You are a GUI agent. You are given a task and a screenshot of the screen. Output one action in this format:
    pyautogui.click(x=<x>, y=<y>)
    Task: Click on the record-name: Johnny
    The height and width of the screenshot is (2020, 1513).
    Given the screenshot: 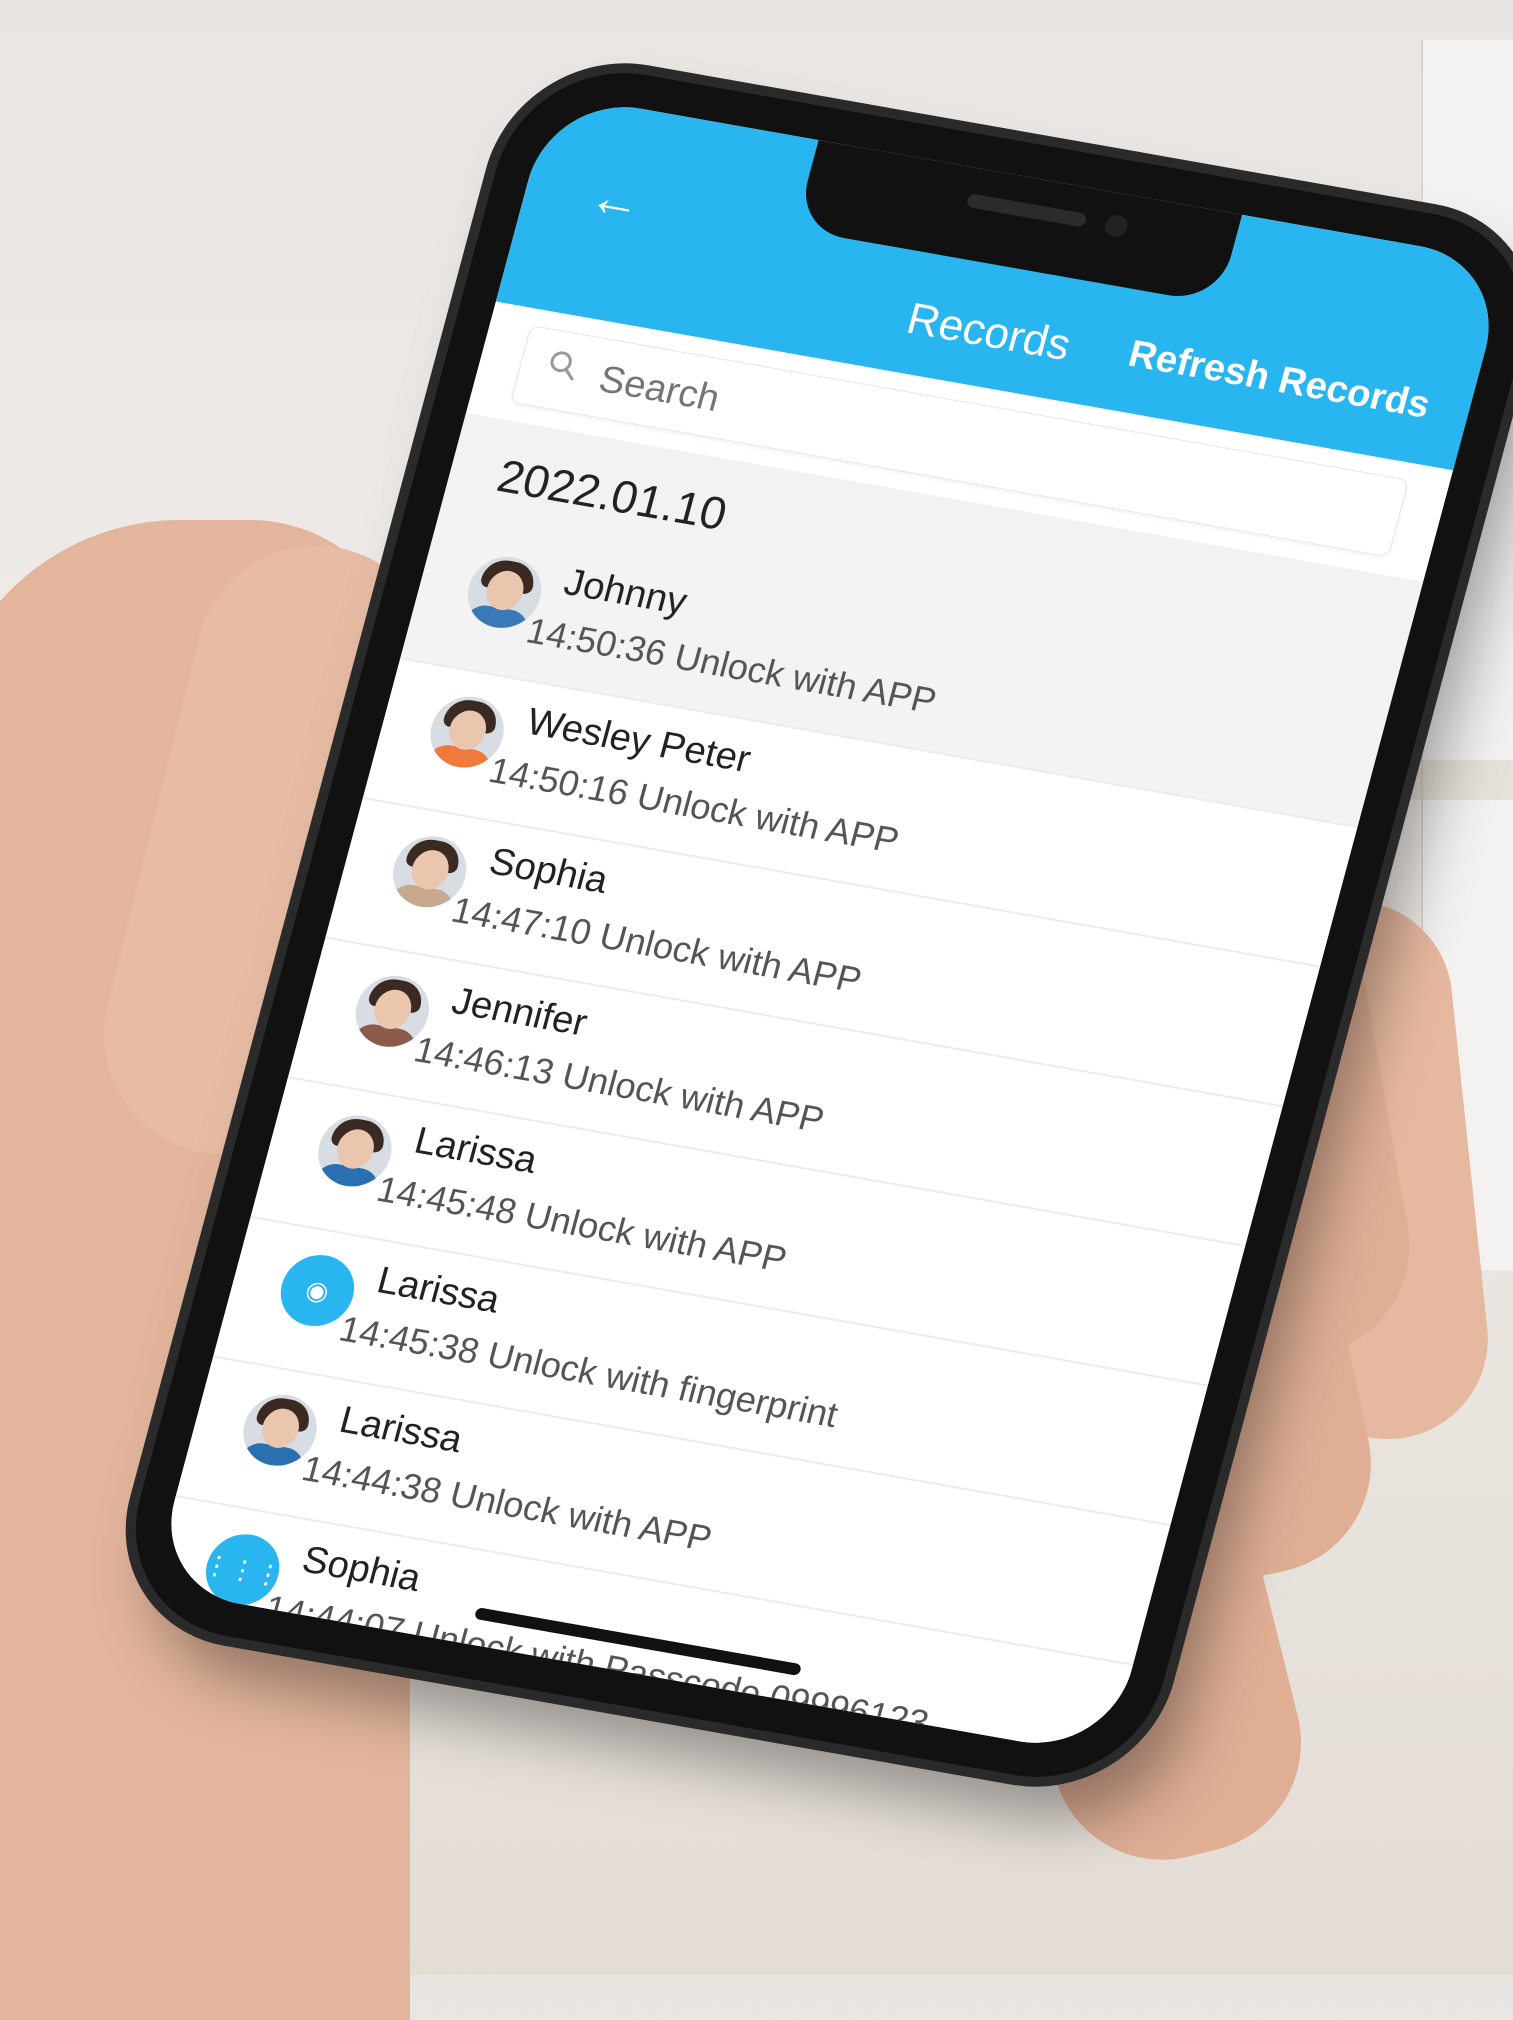 What is the action you would take?
    pyautogui.click(x=625, y=592)
    